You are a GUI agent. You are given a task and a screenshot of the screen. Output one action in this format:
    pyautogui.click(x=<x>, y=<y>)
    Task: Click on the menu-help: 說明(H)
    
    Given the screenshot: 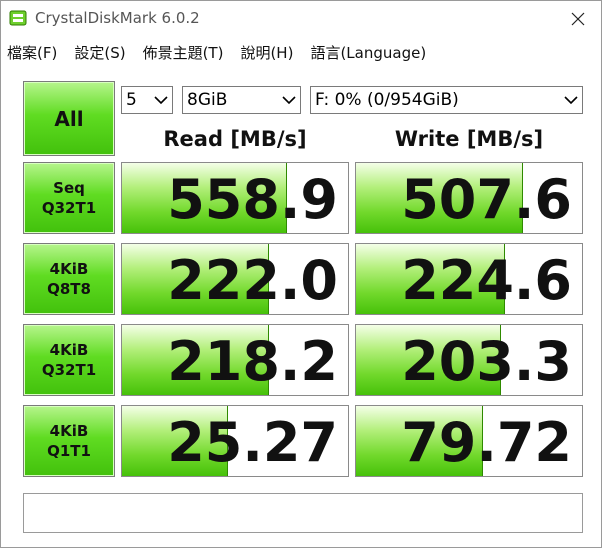 What is the action you would take?
    pyautogui.click(x=266, y=52)
    